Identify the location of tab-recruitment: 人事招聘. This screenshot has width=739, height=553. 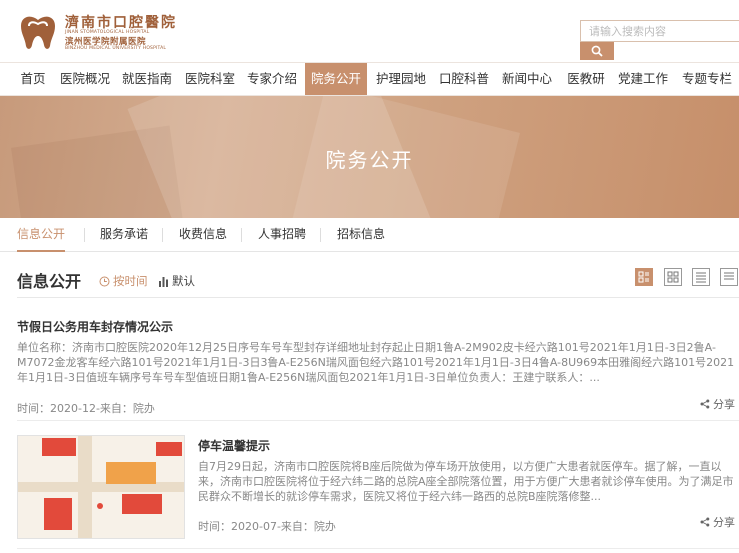
(282, 235).